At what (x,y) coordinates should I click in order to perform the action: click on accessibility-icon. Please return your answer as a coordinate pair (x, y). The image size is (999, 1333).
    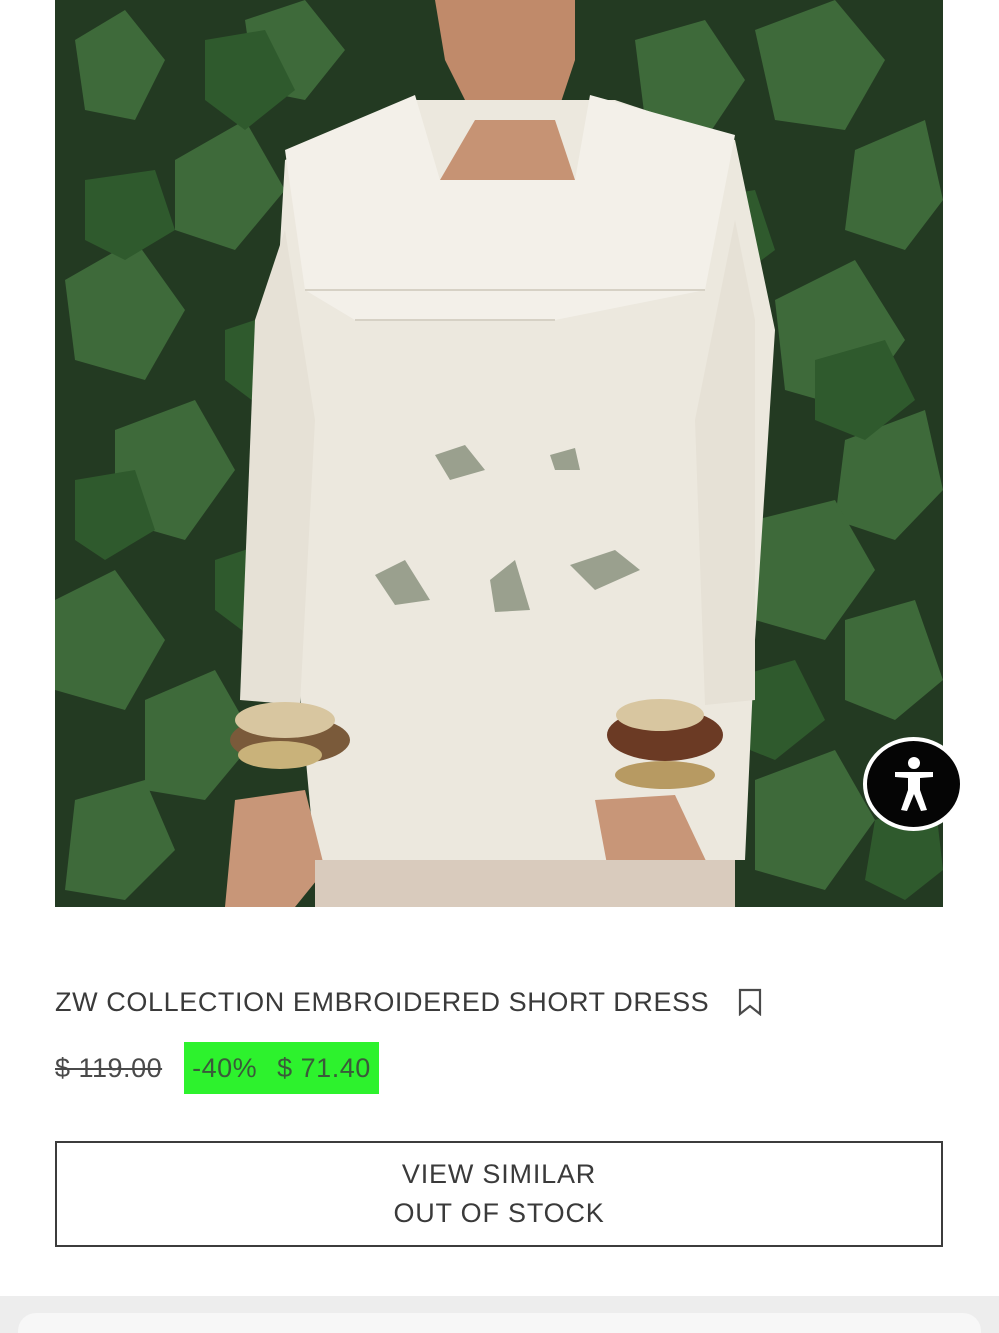
    Looking at the image, I should click on (913, 784).